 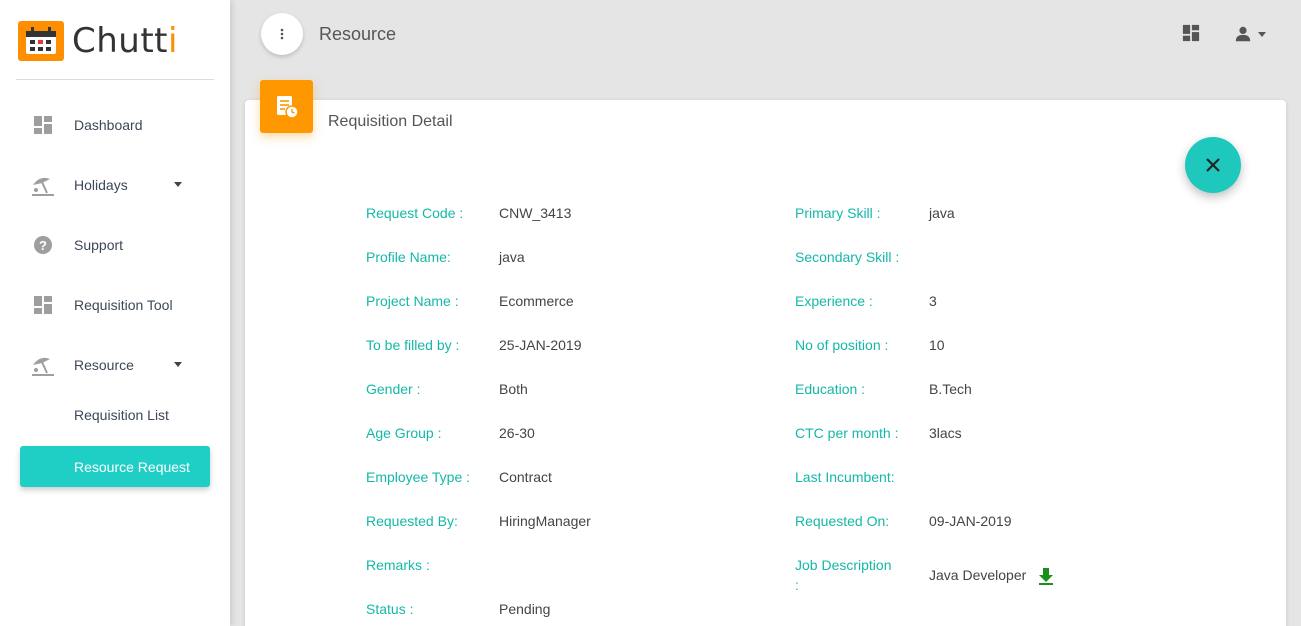 I want to click on sidebar-item-label: Dashboard, so click(x=108, y=125).